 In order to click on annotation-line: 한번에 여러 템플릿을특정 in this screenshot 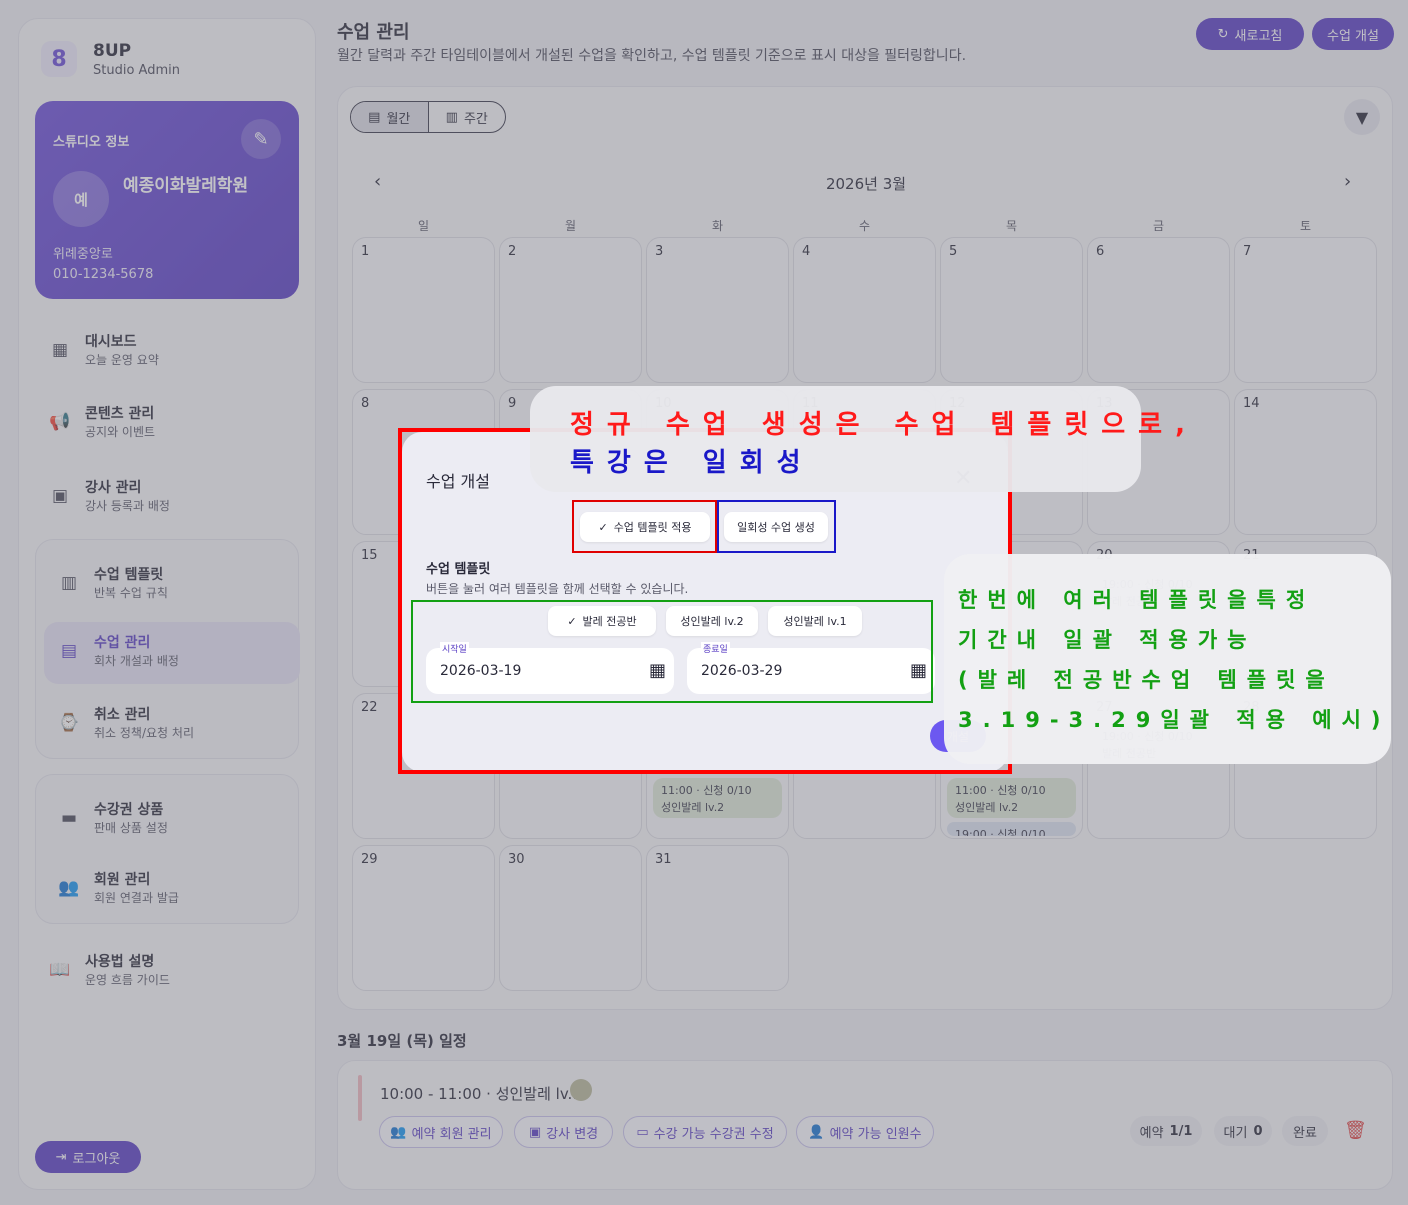, I will do `click(1137, 600)`.